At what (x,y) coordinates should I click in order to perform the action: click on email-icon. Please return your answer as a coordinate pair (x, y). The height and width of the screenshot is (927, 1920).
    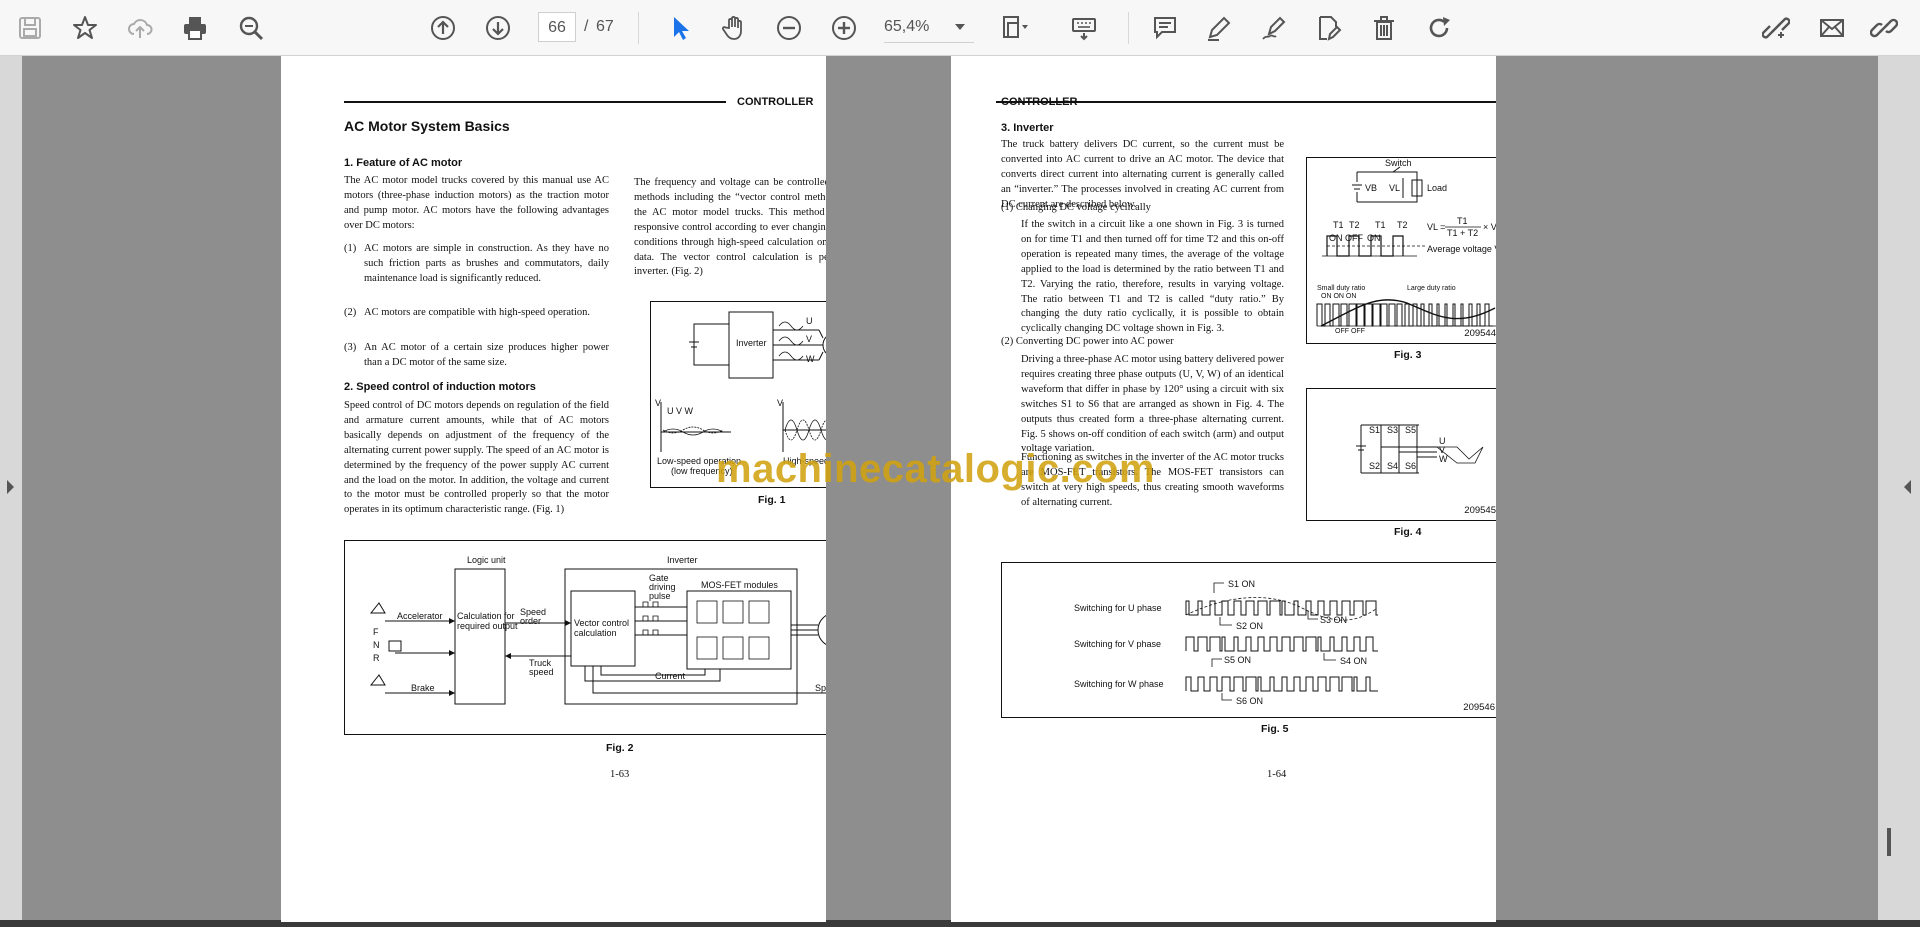
    Looking at the image, I should click on (1832, 28).